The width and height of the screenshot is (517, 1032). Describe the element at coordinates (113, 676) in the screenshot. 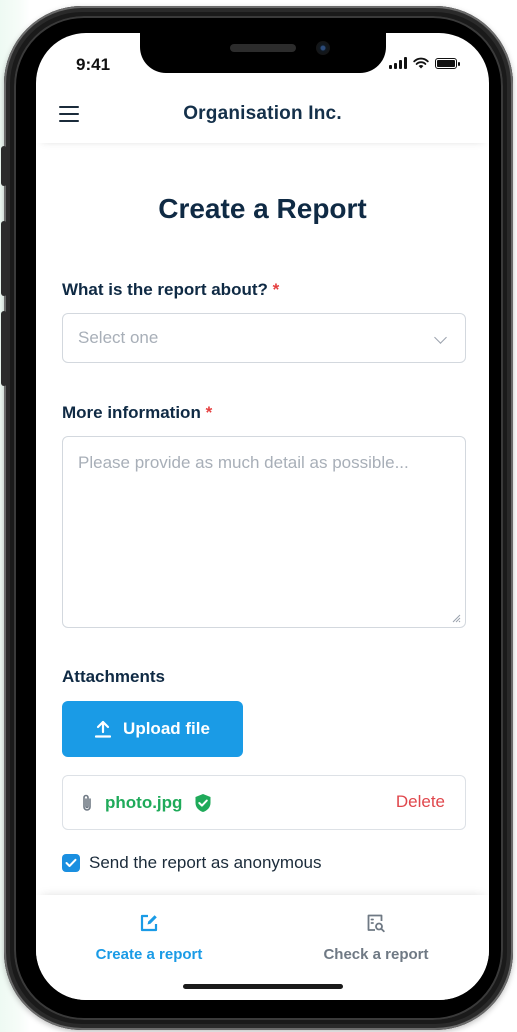

I see `attachments-label: Attachments` at that location.